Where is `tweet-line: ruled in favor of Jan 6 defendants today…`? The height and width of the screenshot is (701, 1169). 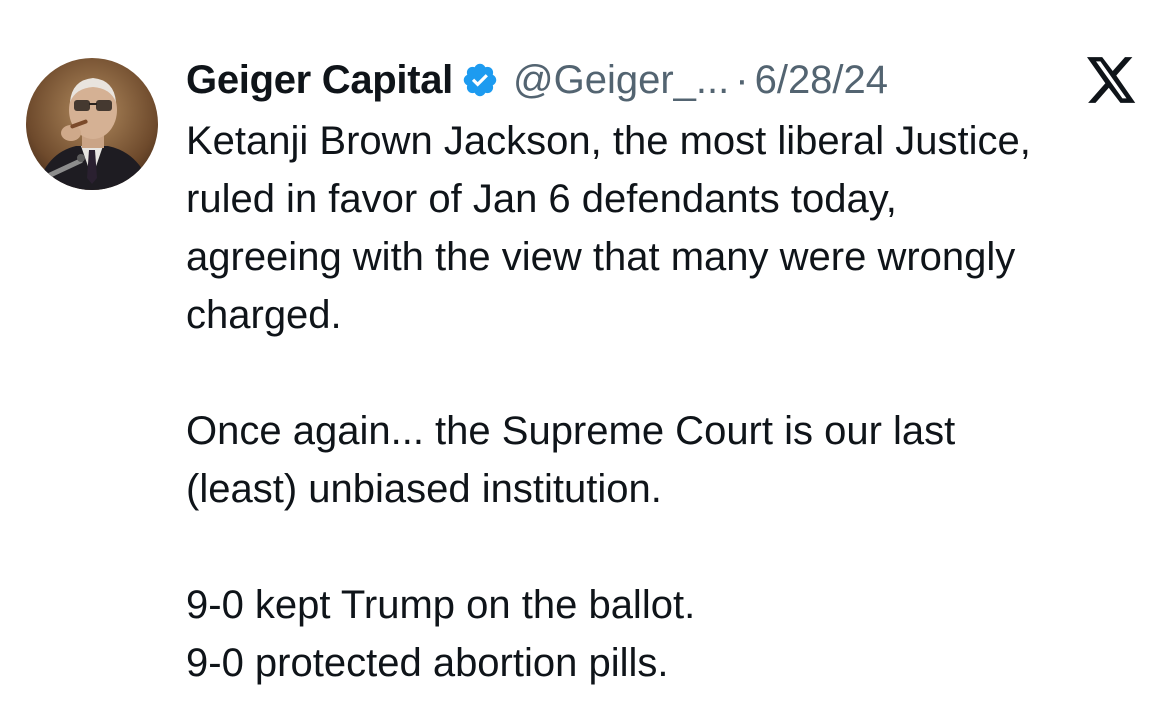
tweet-line: ruled in favor of Jan 6 defendants today… is located at coordinates (541, 199).